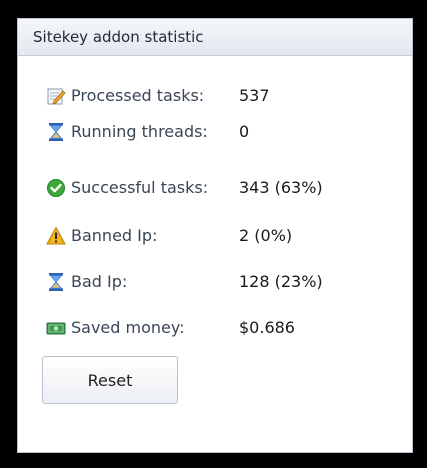 The height and width of the screenshot is (468, 427). What do you see at coordinates (56, 96) in the screenshot?
I see `edit-note-icon` at bounding box center [56, 96].